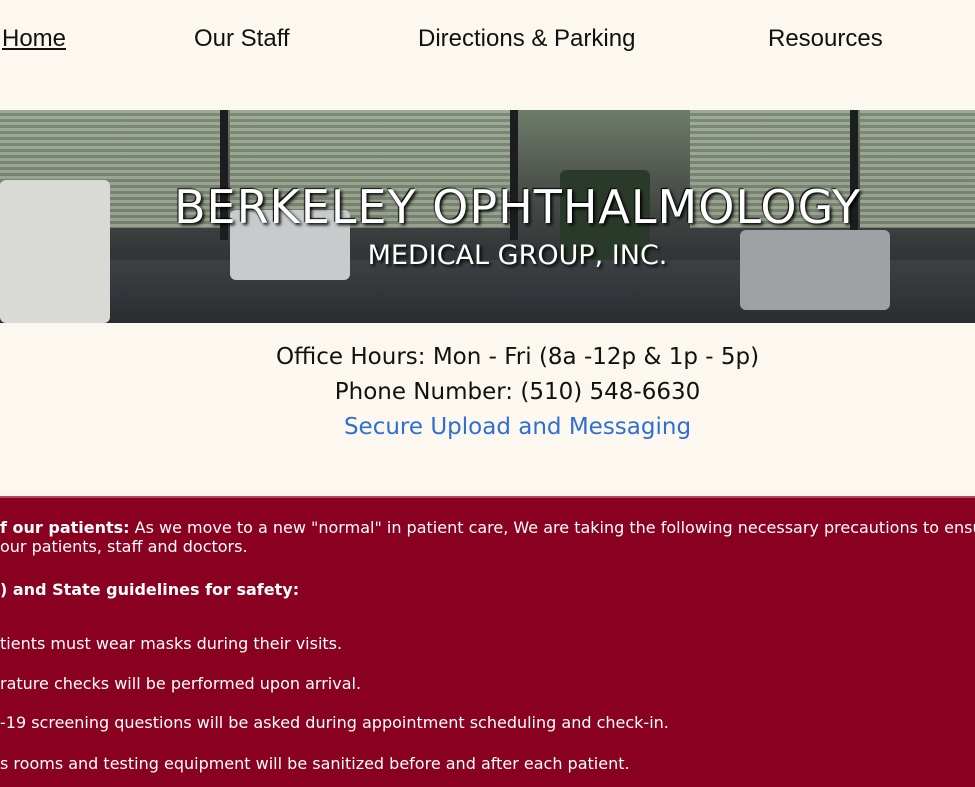 This screenshot has width=975, height=787. What do you see at coordinates (517, 392) in the screenshot?
I see `phone-number: Phone Number: (510) 548-6630` at bounding box center [517, 392].